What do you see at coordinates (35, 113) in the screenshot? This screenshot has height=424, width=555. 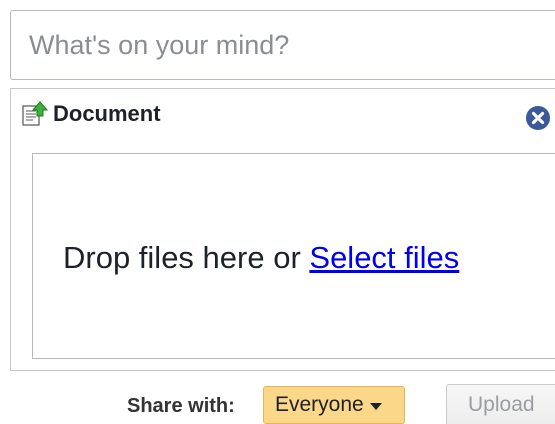 I see `document-upload-icon` at bounding box center [35, 113].